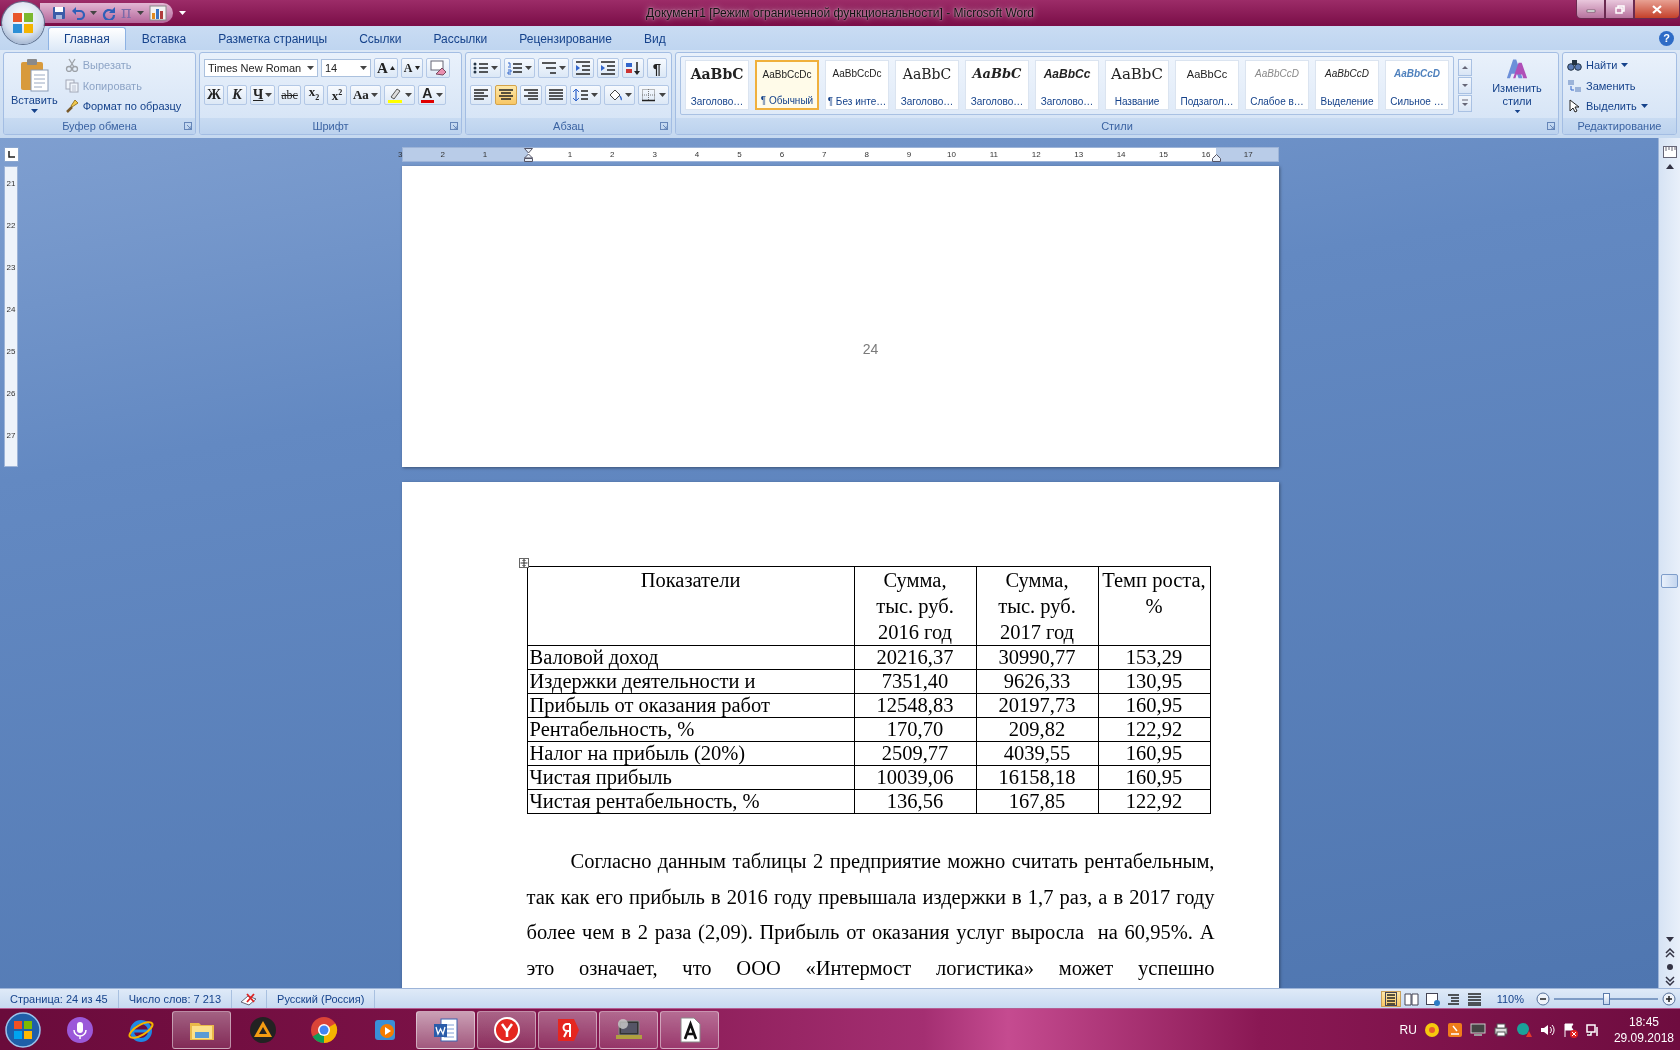 This screenshot has height=1050, width=1680. What do you see at coordinates (460, 38) in the screenshot?
I see `ribbon-tab: Рассылки` at bounding box center [460, 38].